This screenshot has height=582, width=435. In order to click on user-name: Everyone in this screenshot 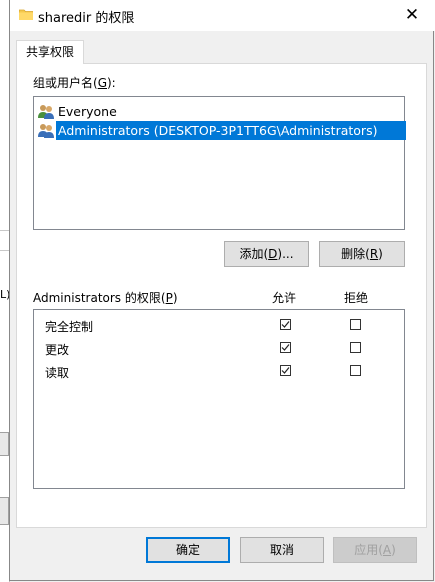, I will do `click(87, 111)`.